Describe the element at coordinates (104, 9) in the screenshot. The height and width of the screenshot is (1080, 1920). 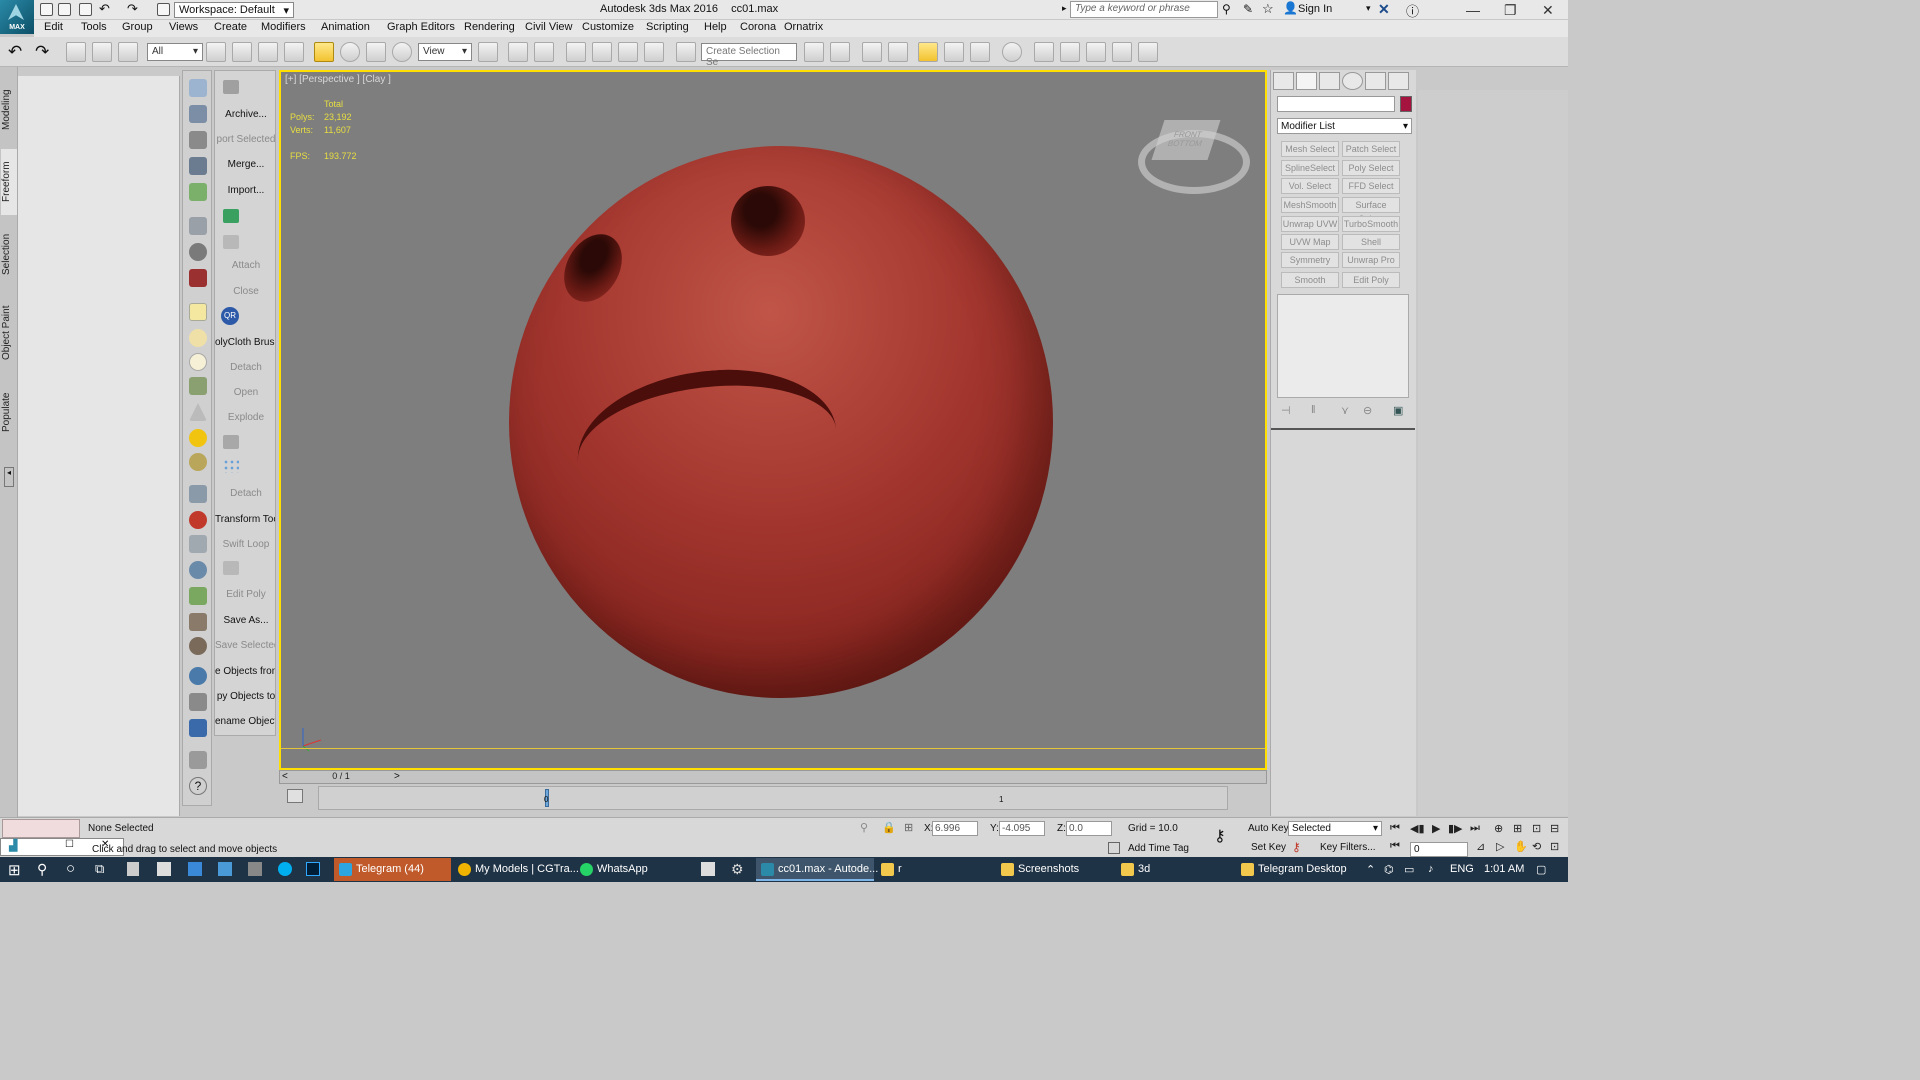
I see `undo-icon: ↶` at that location.